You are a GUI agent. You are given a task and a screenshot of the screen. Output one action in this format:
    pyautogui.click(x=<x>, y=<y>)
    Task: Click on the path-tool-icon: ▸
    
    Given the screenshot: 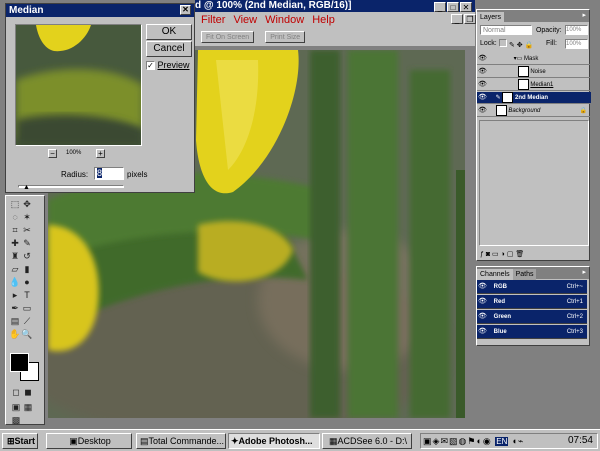 What is the action you would take?
    pyautogui.click(x=15, y=295)
    